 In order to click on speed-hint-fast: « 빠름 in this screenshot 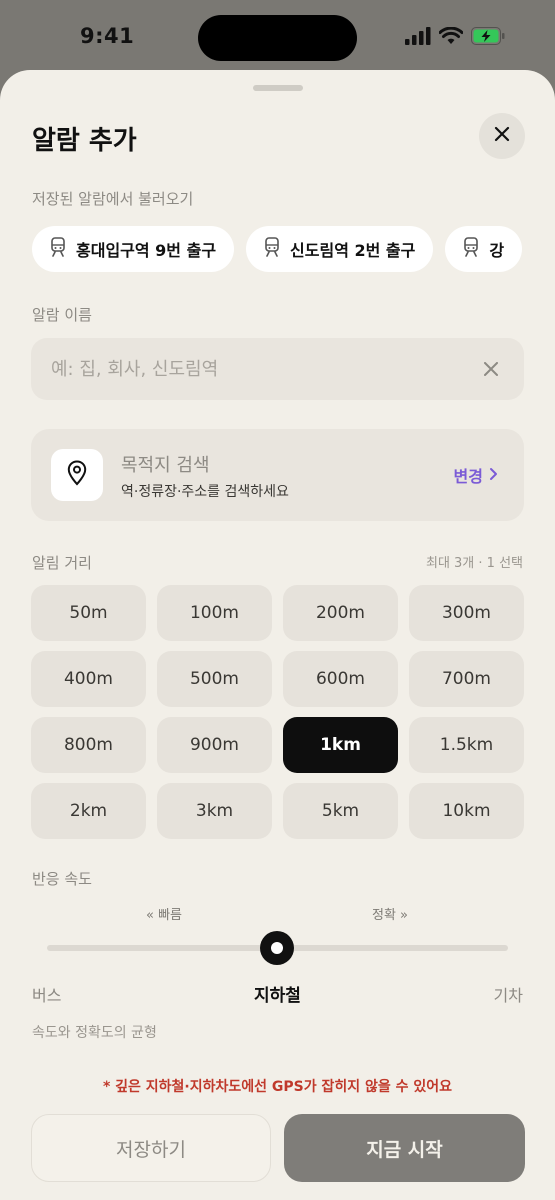, I will do `click(164, 915)`.